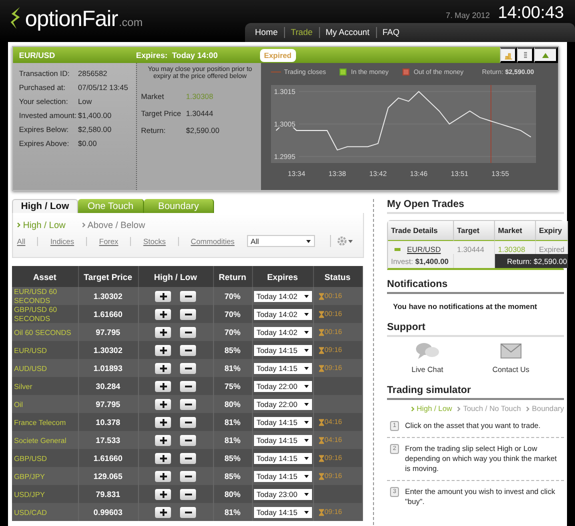 The image size is (575, 526). I want to click on nav-link: FAQ, so click(391, 32).